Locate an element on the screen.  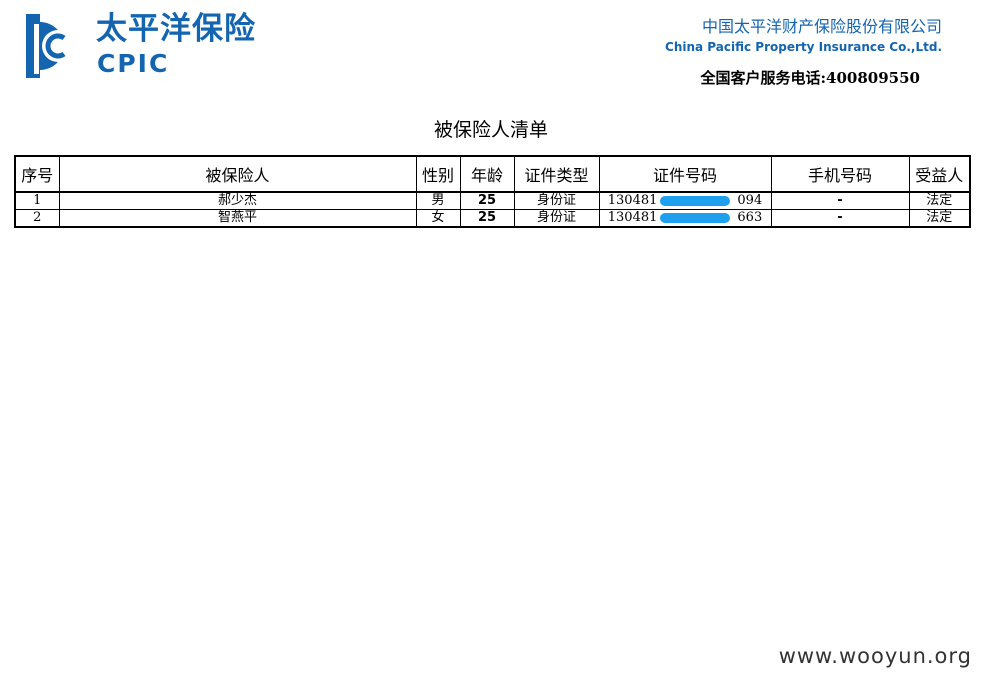
header-serial-no: 序号 is located at coordinates (37, 174).